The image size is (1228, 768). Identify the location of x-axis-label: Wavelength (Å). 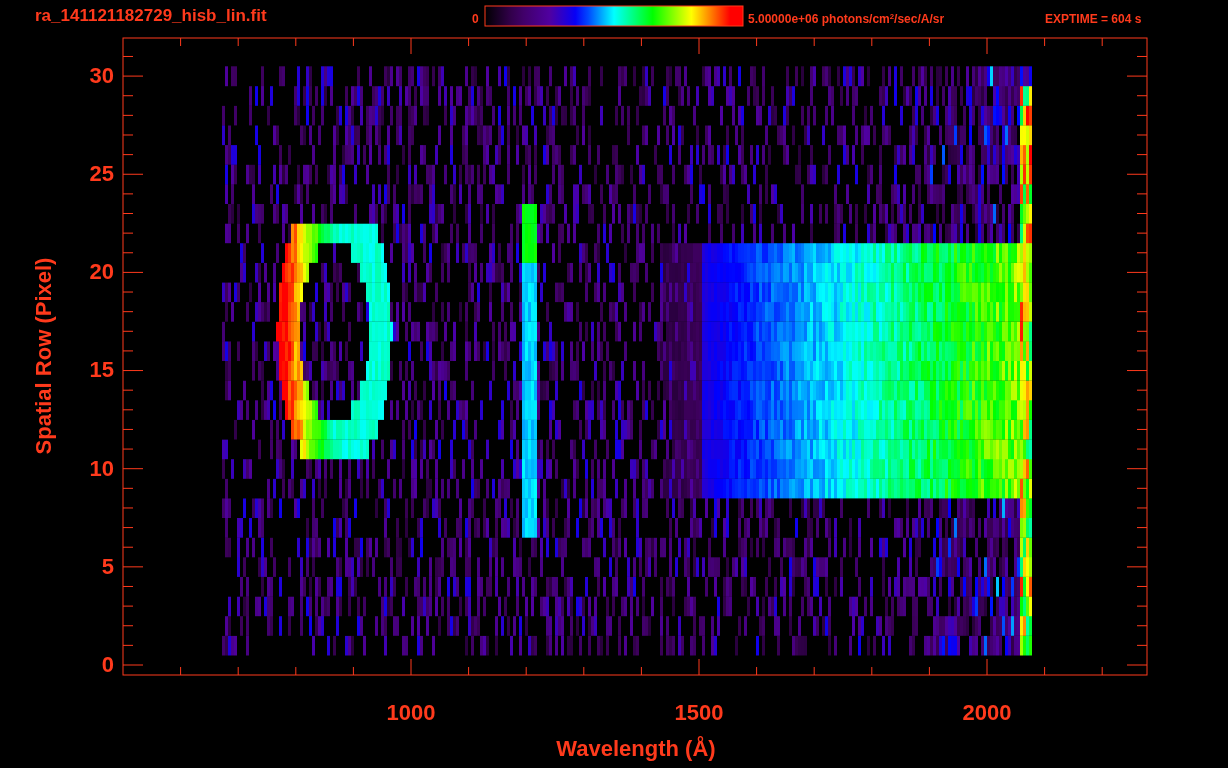
(636, 749).